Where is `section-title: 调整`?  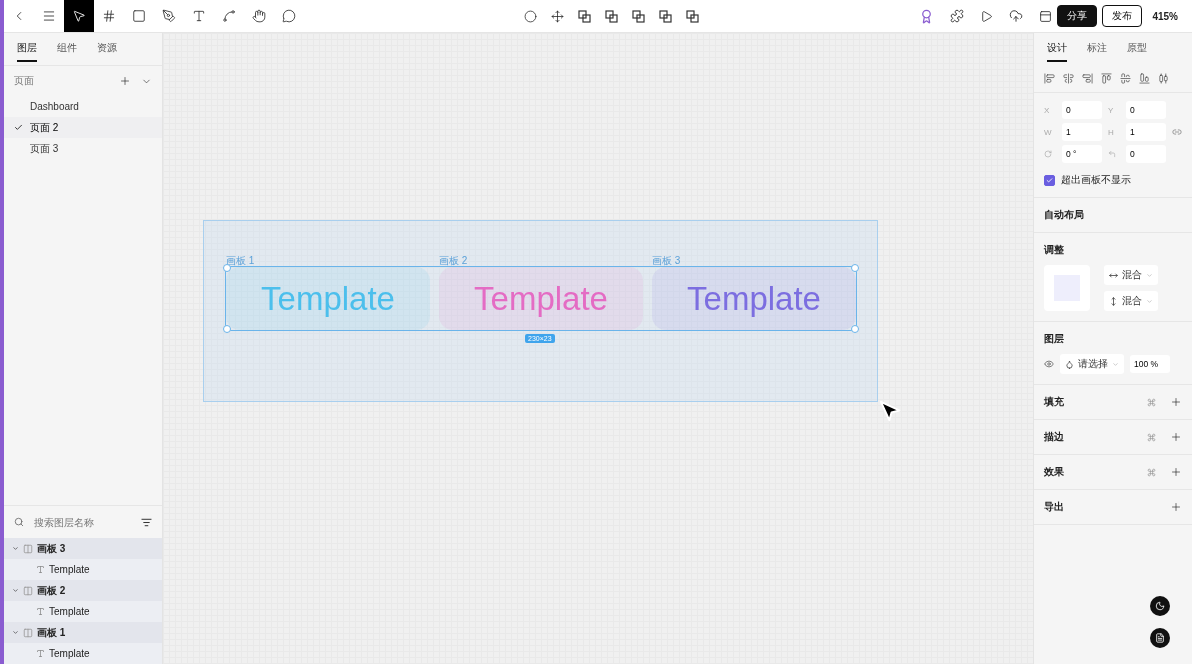
section-title: 调整 is located at coordinates (1054, 250).